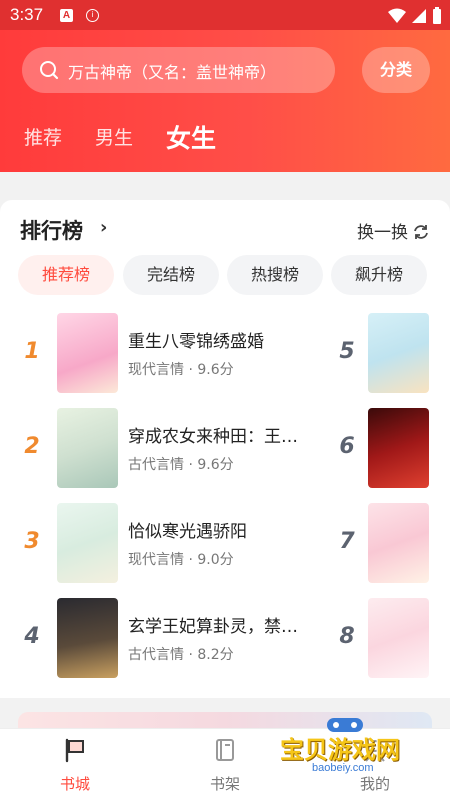  I want to click on book-item: 4 玄学王妃算卦灵，禁… 古代言情 · 8.2分, so click(170, 638).